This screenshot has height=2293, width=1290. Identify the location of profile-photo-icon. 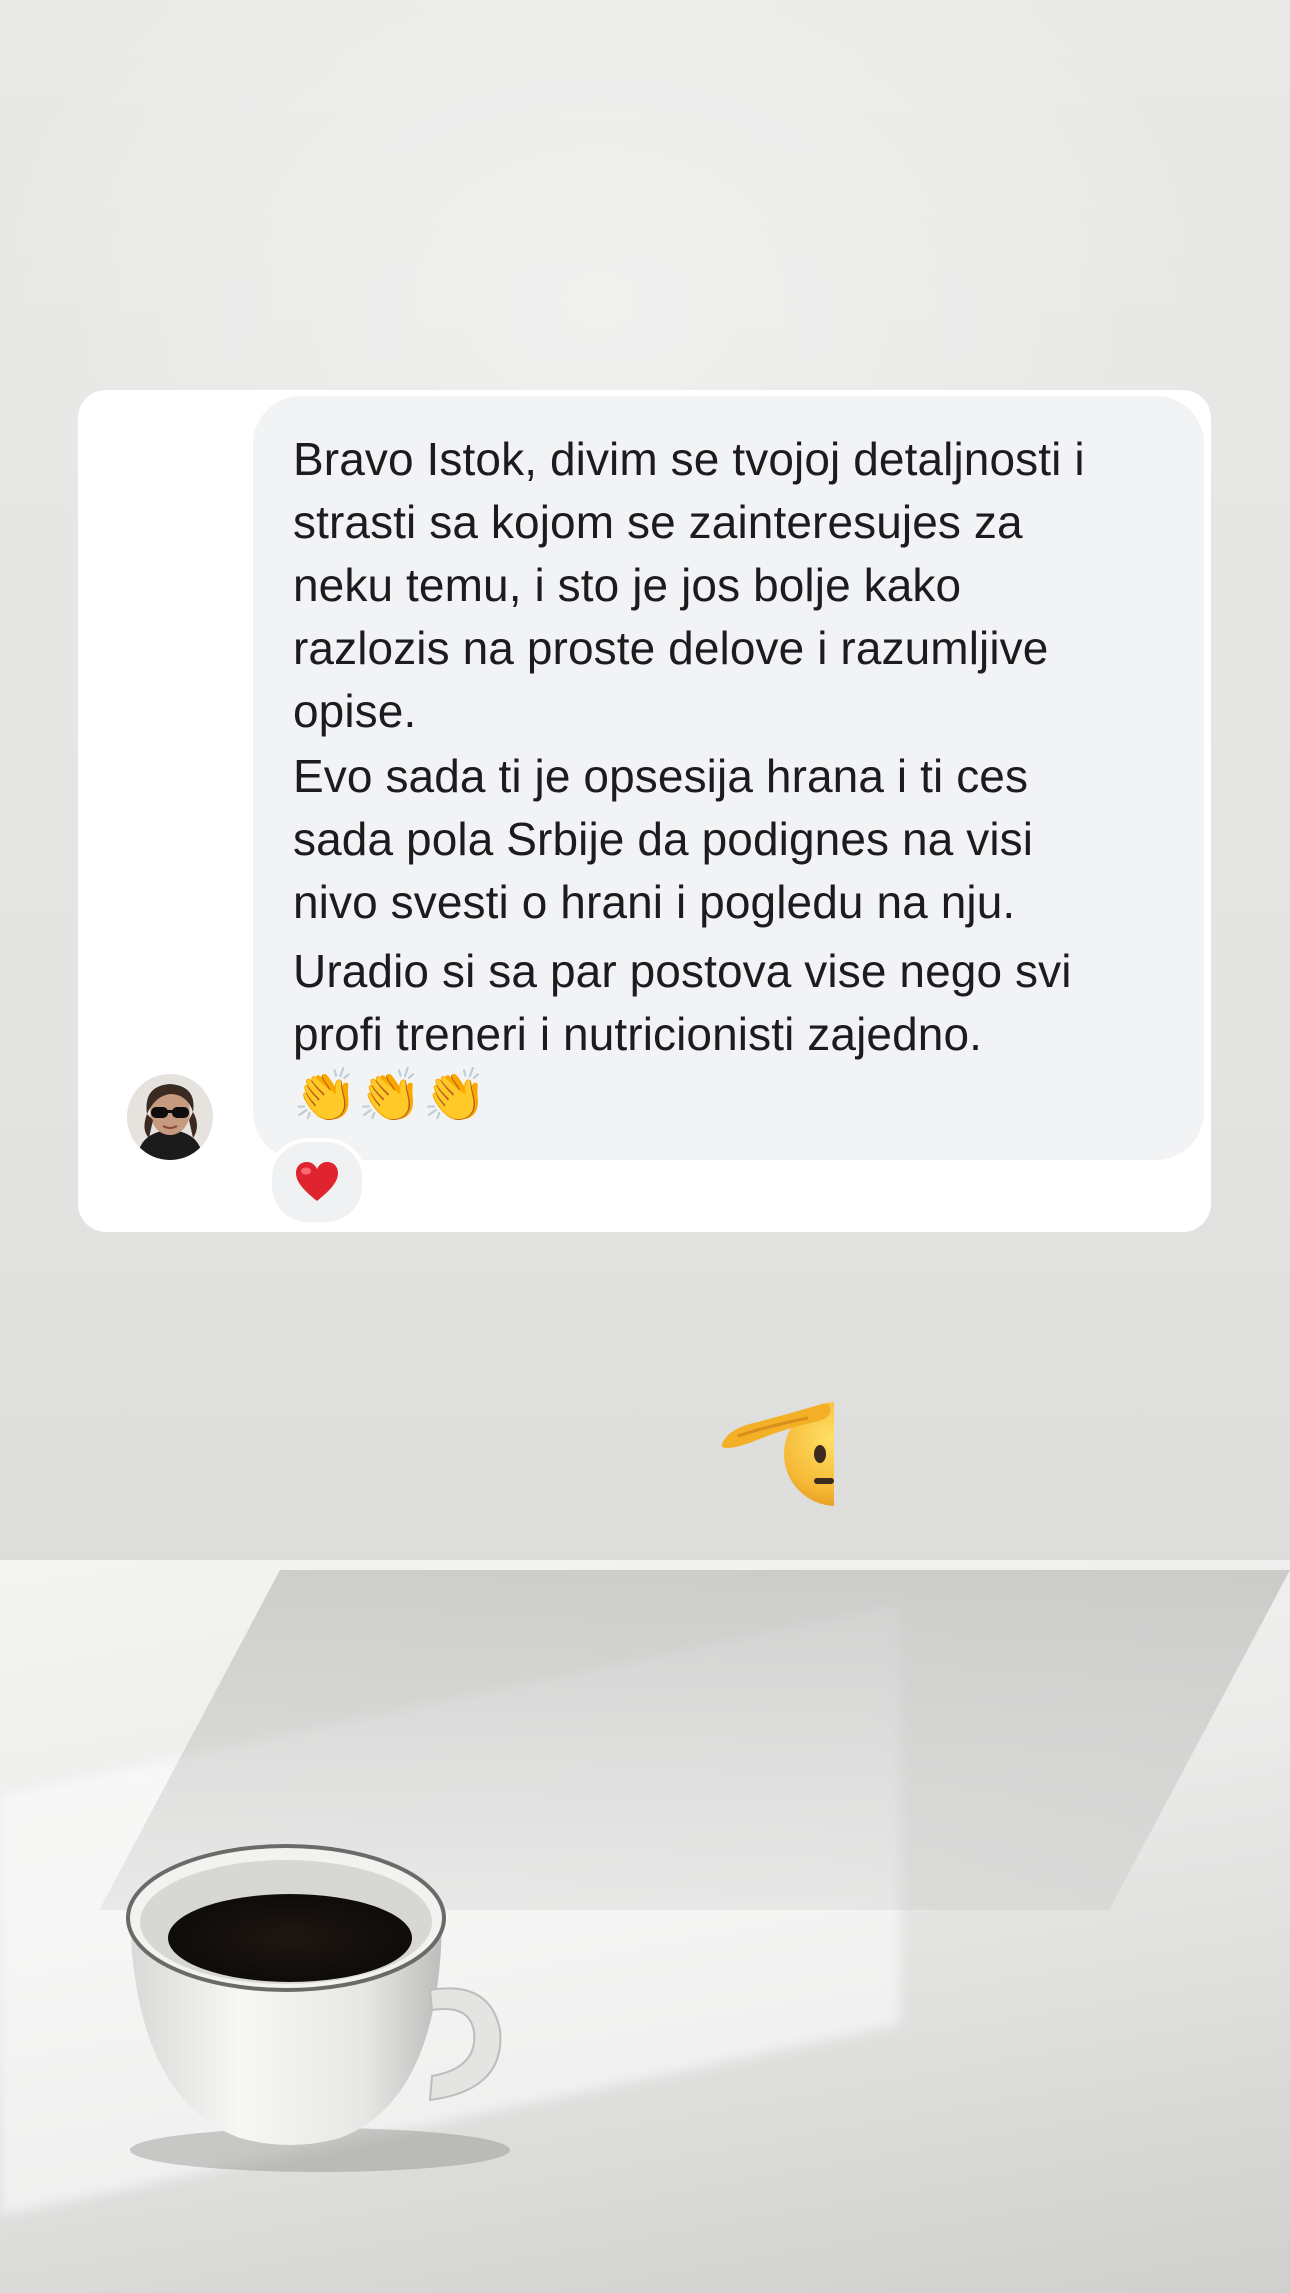
(170, 1117).